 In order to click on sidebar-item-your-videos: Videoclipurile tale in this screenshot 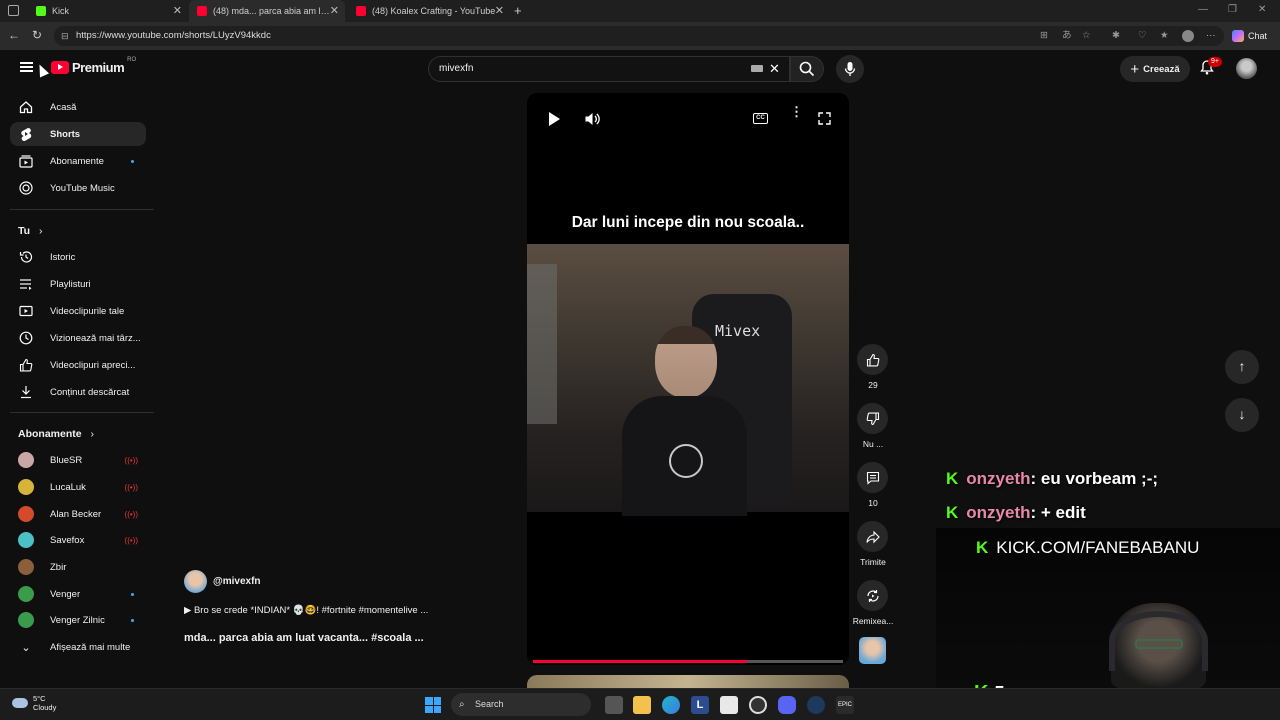, I will do `click(78, 311)`.